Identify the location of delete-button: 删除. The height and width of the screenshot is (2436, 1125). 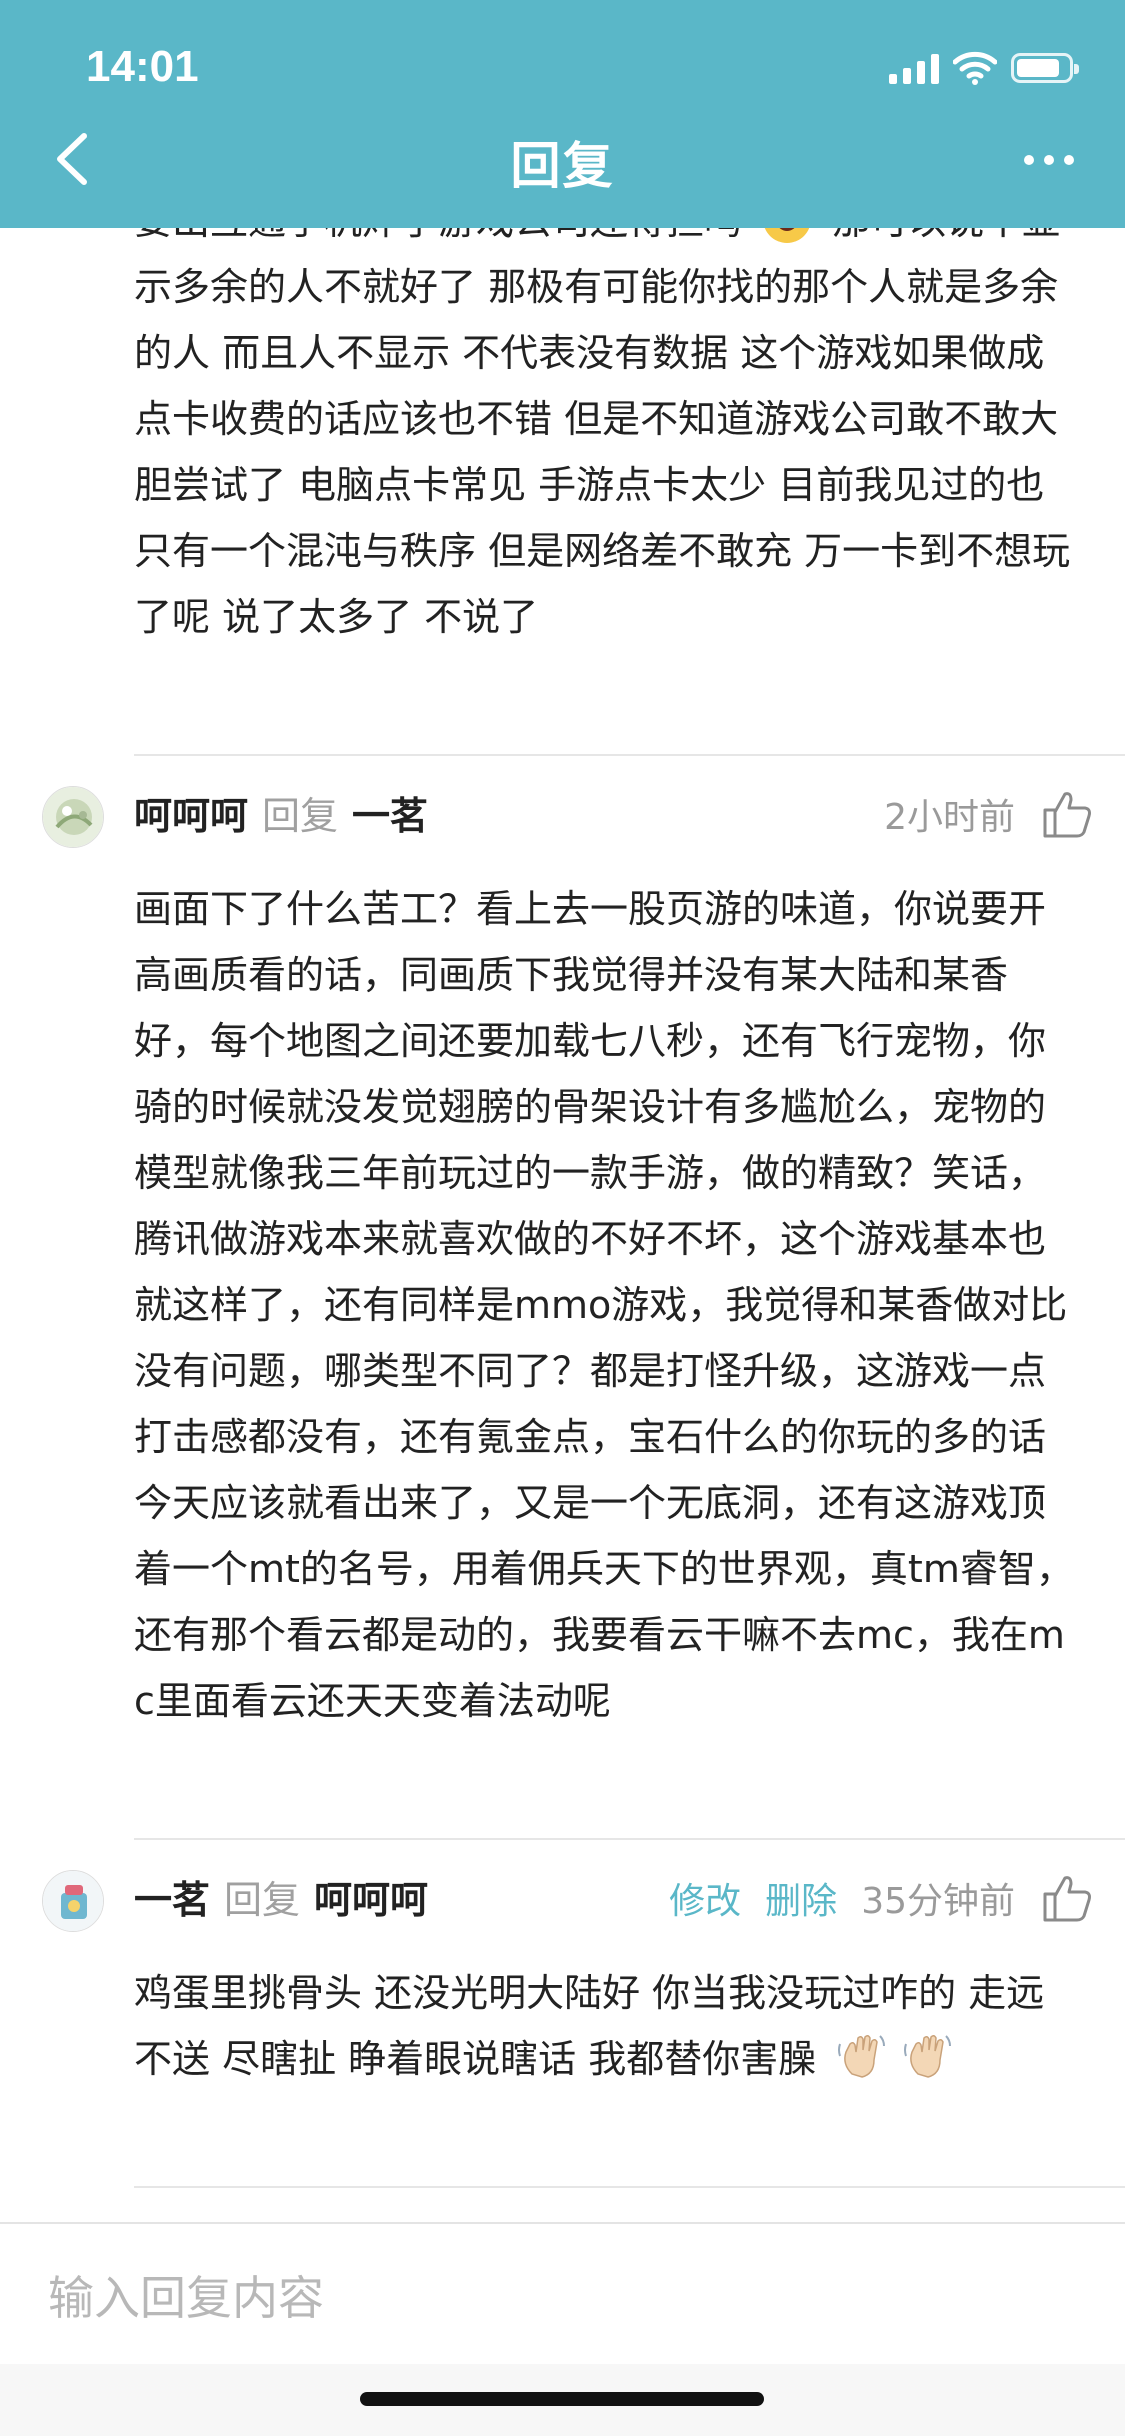
(801, 1898).